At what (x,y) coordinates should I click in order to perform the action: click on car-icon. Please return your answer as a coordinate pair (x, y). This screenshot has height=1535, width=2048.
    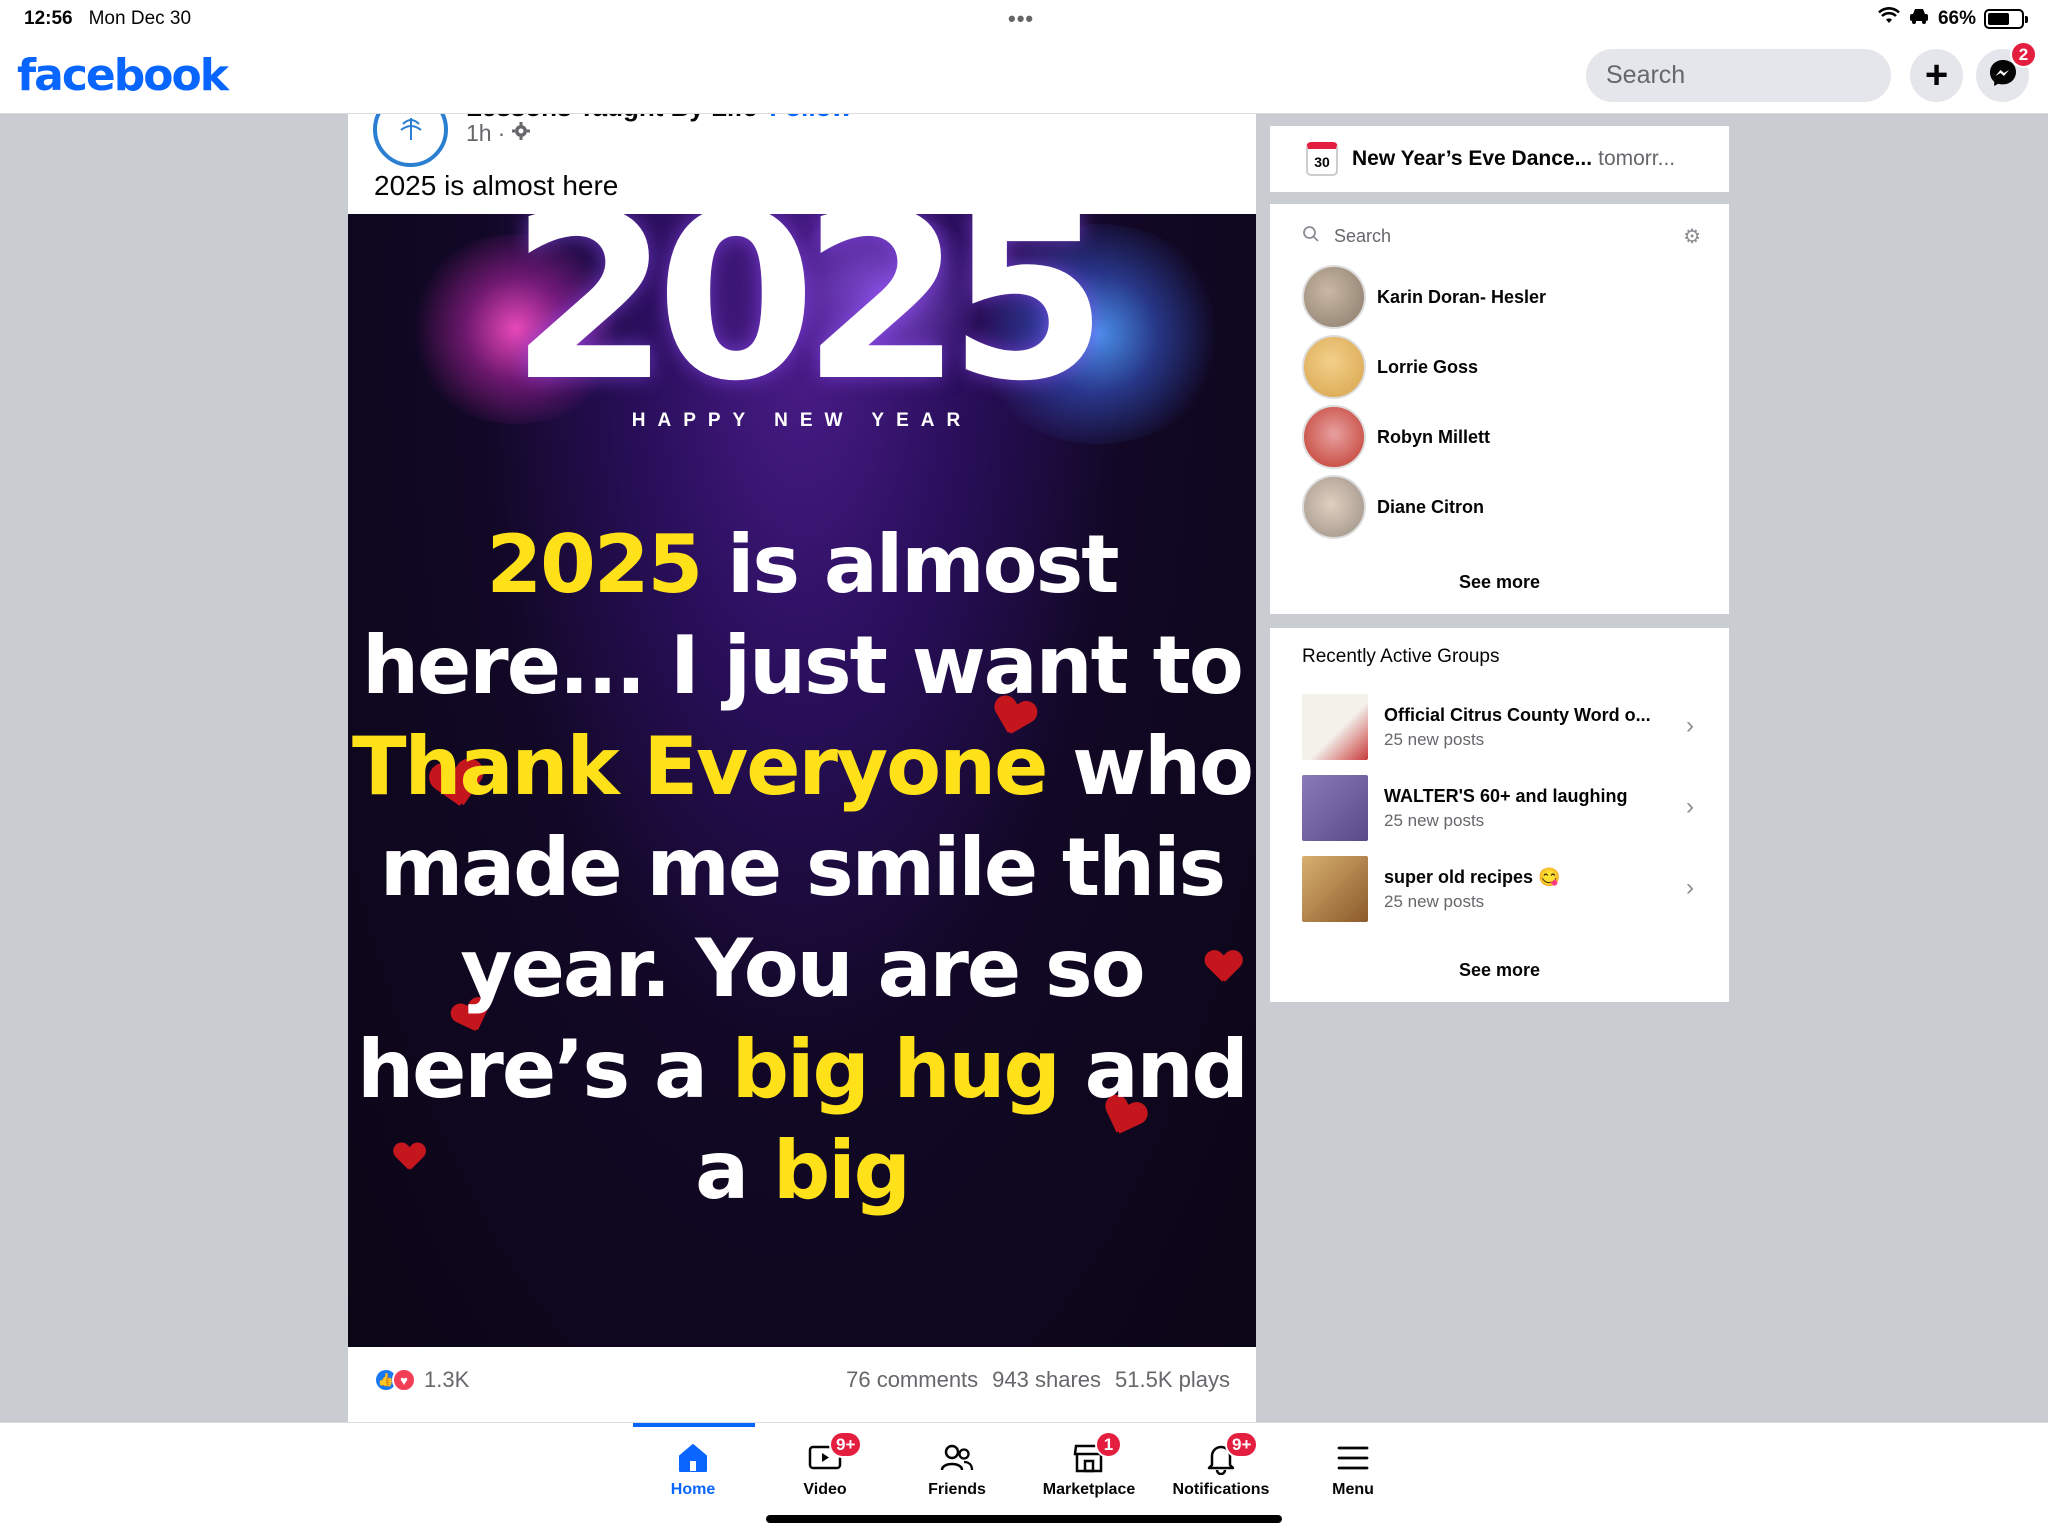
    Looking at the image, I should click on (1919, 19).